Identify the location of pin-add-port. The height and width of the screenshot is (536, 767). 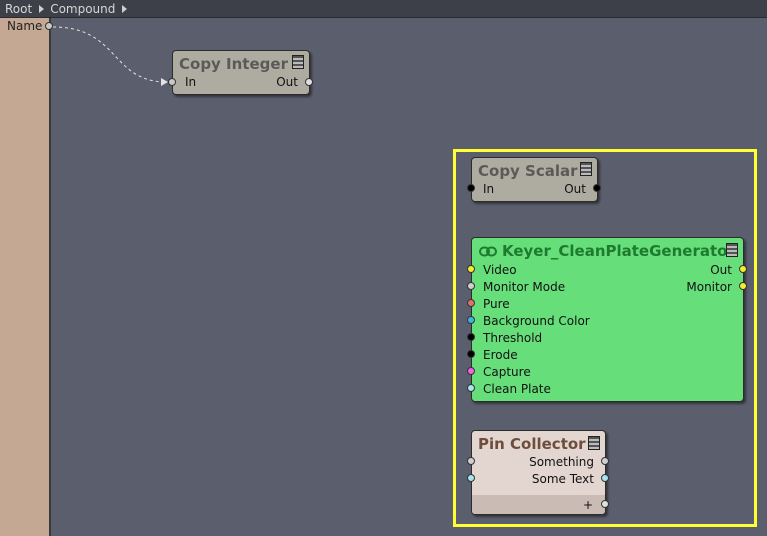
(605, 504).